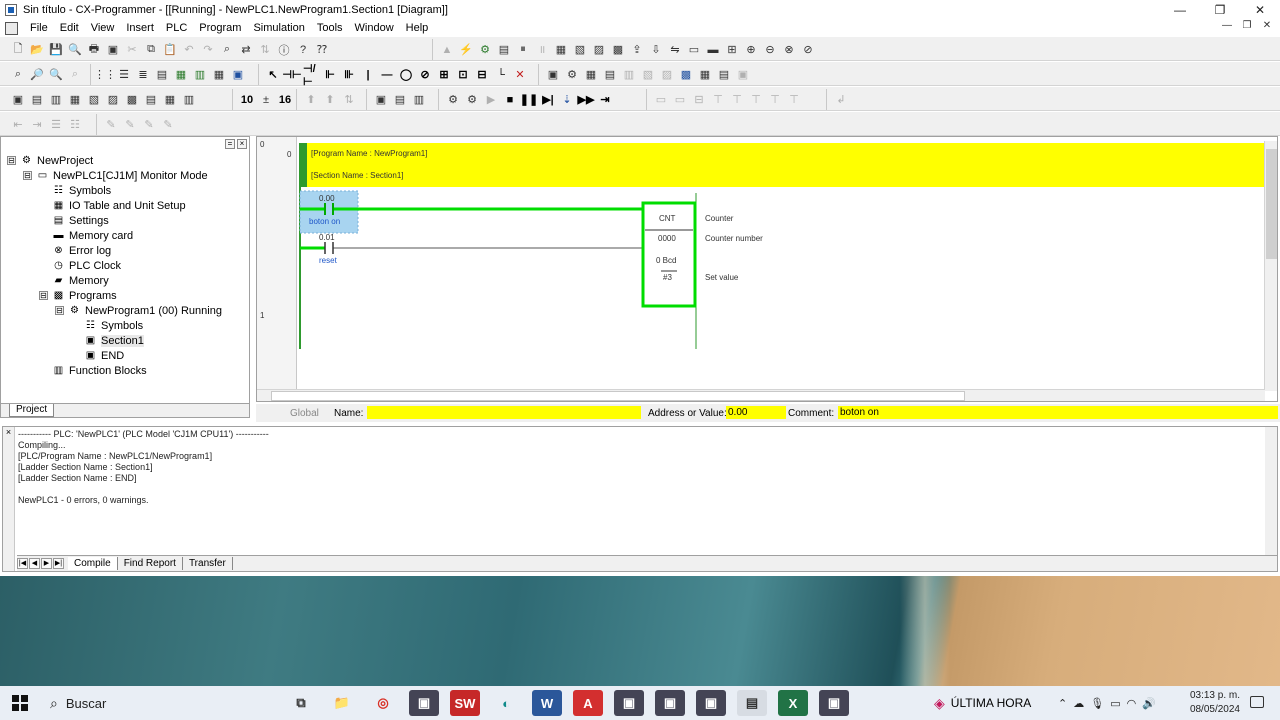  I want to click on sim-monitor-icon: ▤, so click(400, 100).